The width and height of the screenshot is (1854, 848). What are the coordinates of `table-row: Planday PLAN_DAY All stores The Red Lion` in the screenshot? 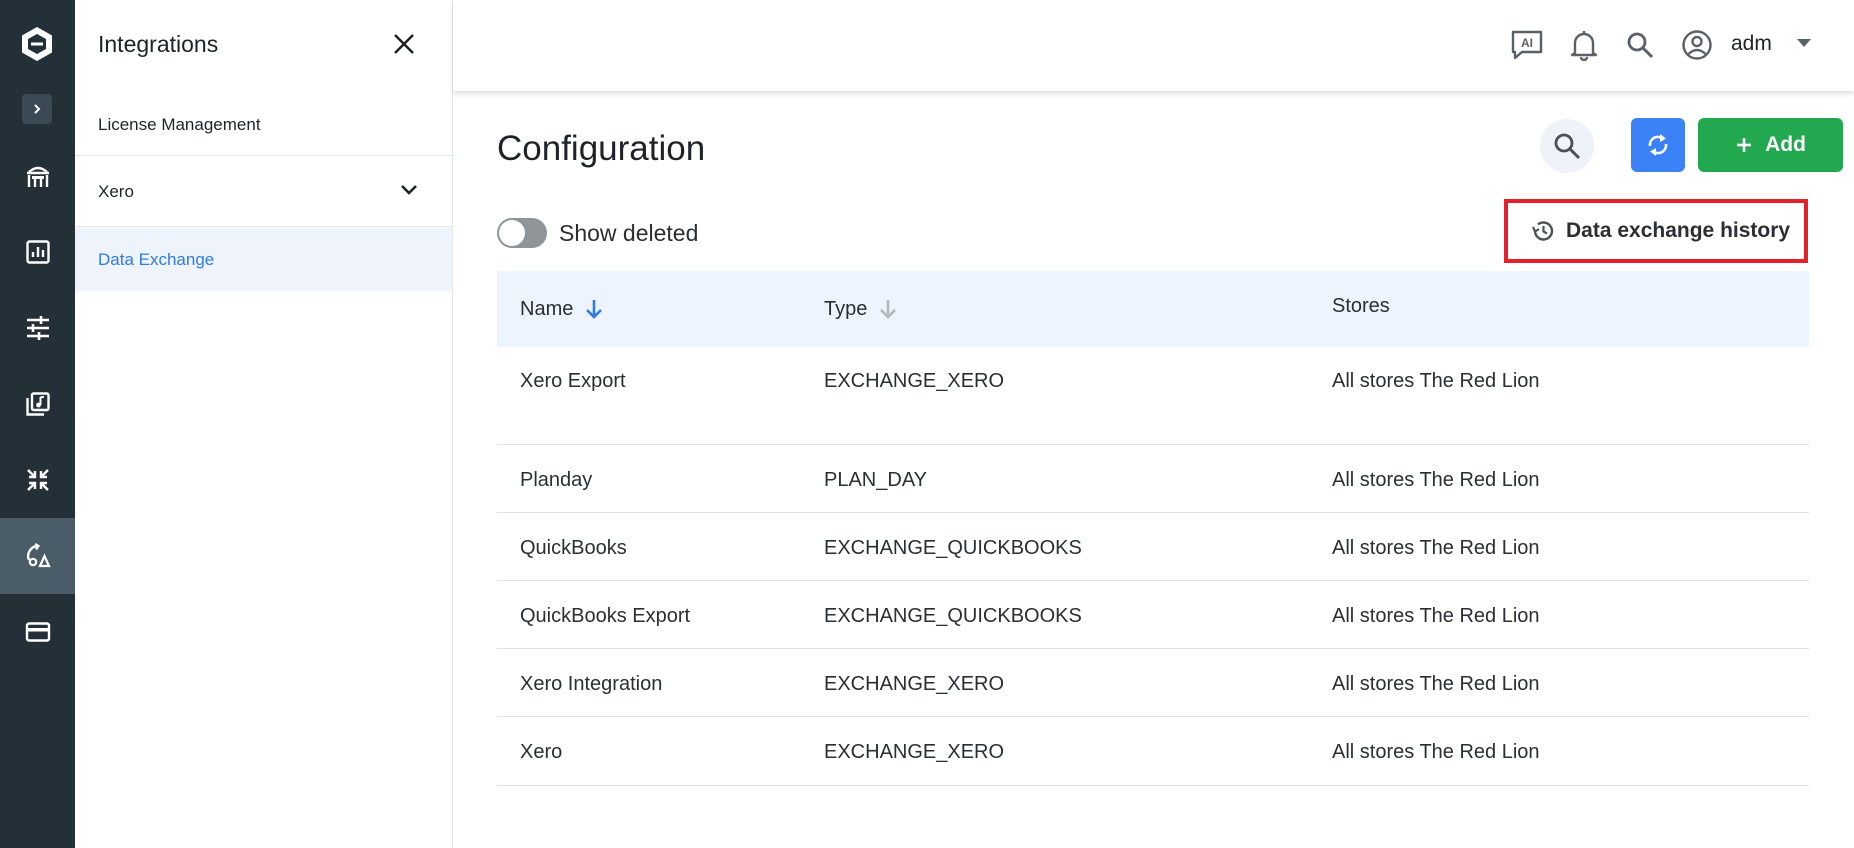 It's located at (1153, 479).